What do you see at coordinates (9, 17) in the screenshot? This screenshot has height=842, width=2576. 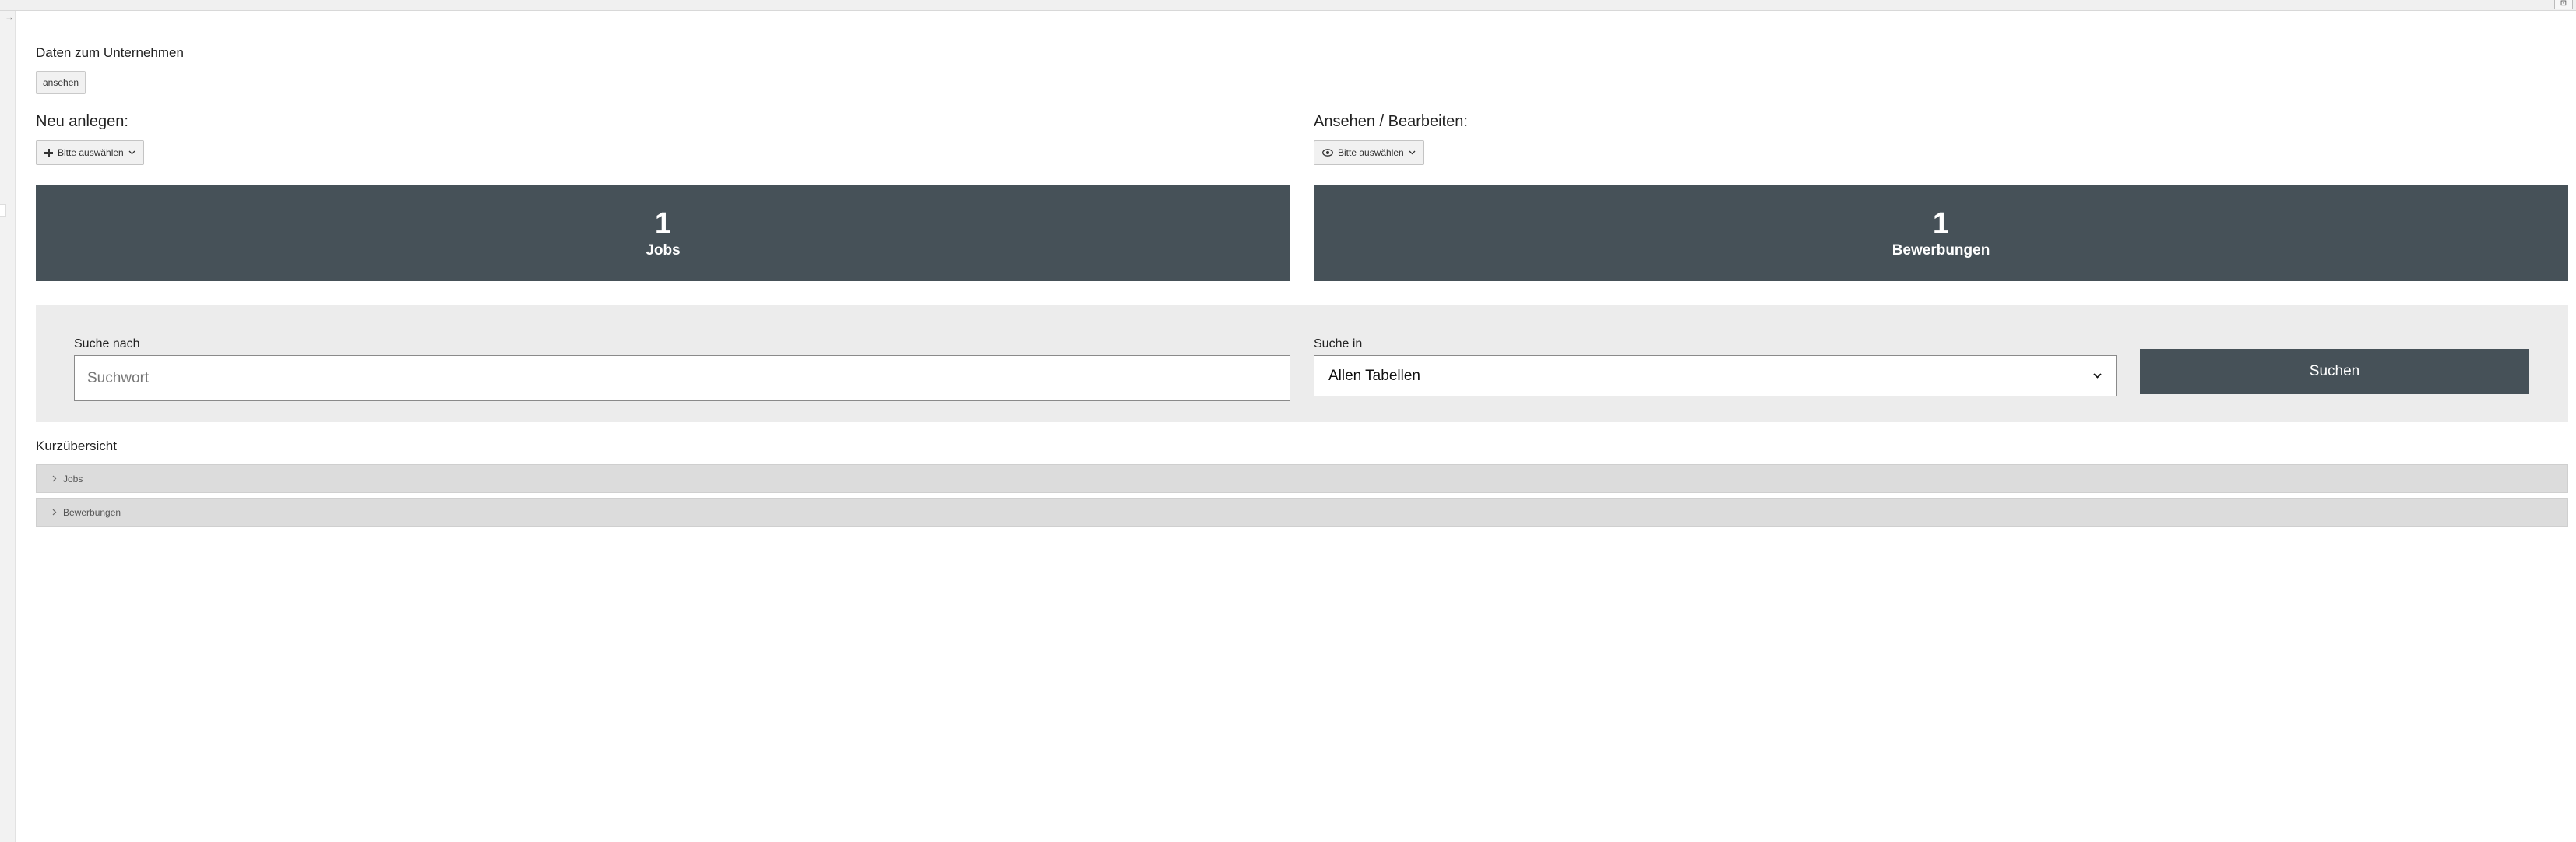 I see `sidebar-toggle-icon: →` at bounding box center [9, 17].